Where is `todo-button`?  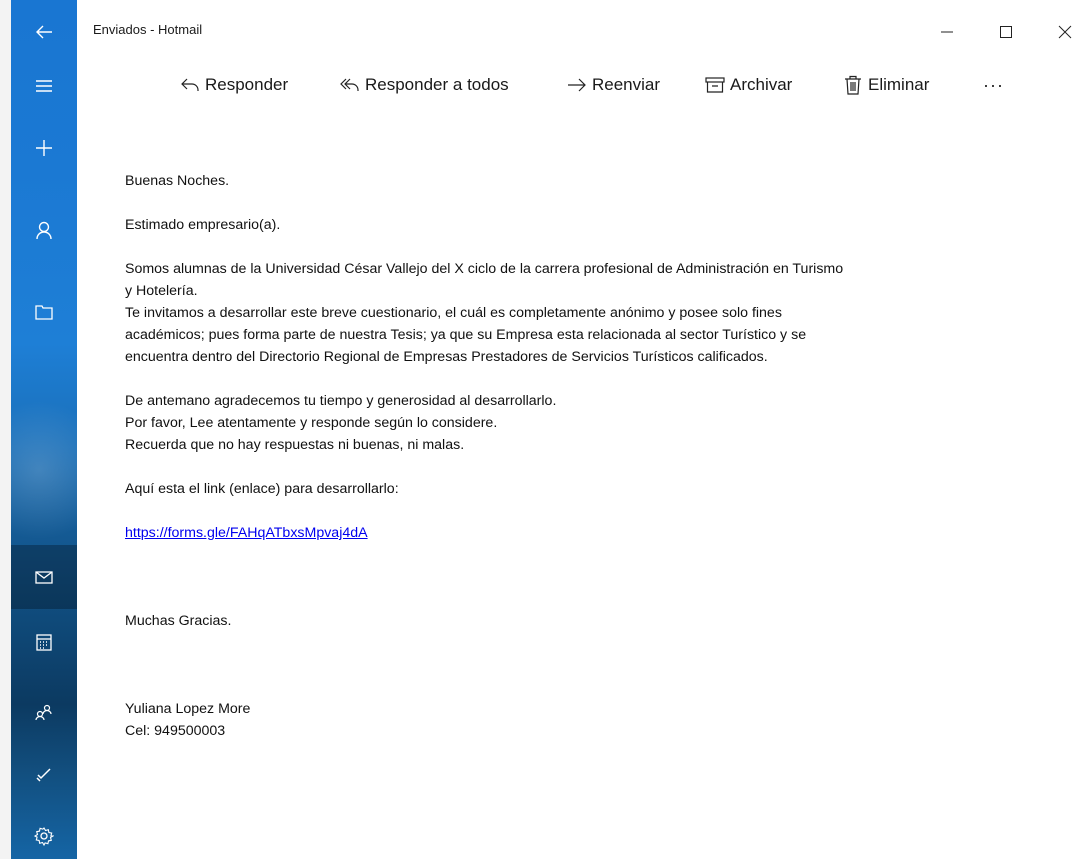
todo-button is located at coordinates (44, 774).